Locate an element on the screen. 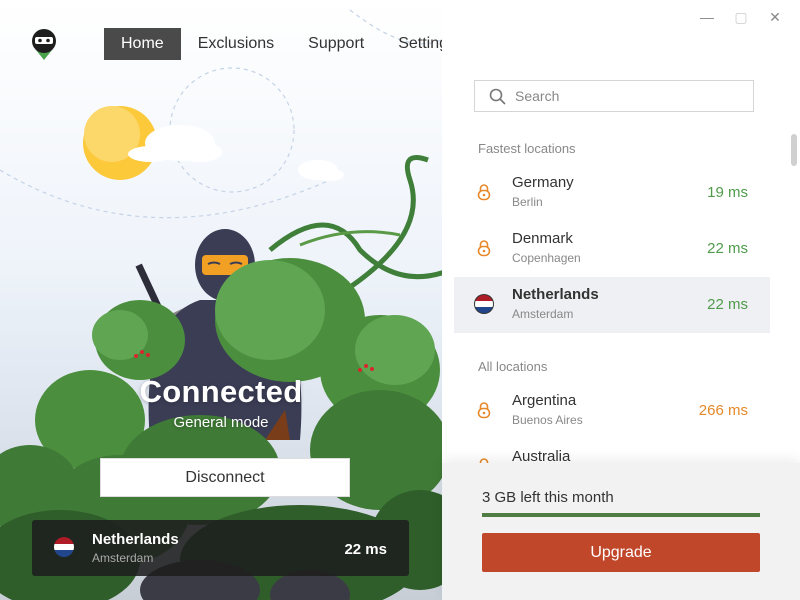 The image size is (800, 600). location-city: Amsterdam is located at coordinates (543, 314).